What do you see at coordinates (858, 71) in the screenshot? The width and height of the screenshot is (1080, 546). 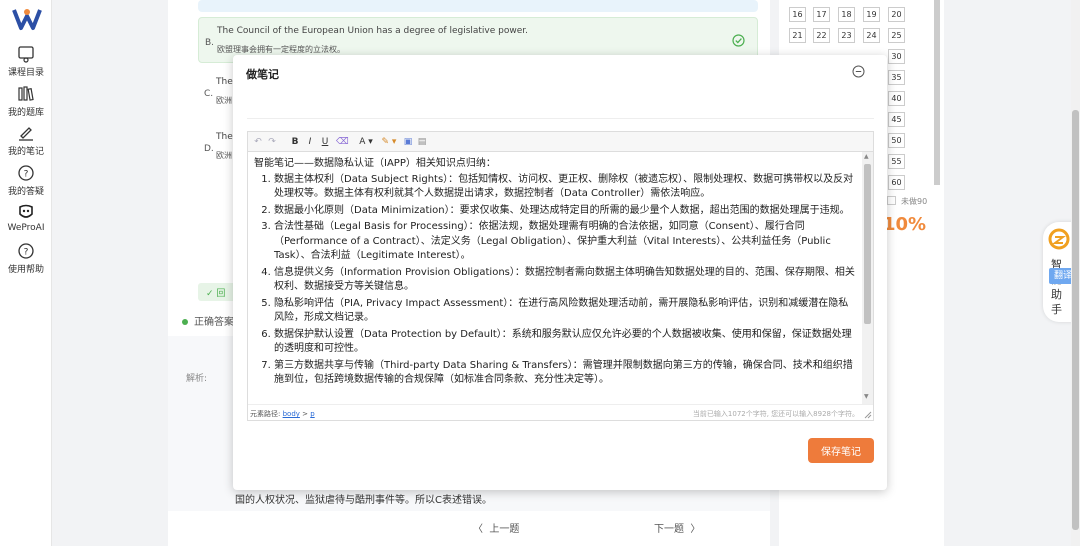 I see `minimize-icon` at bounding box center [858, 71].